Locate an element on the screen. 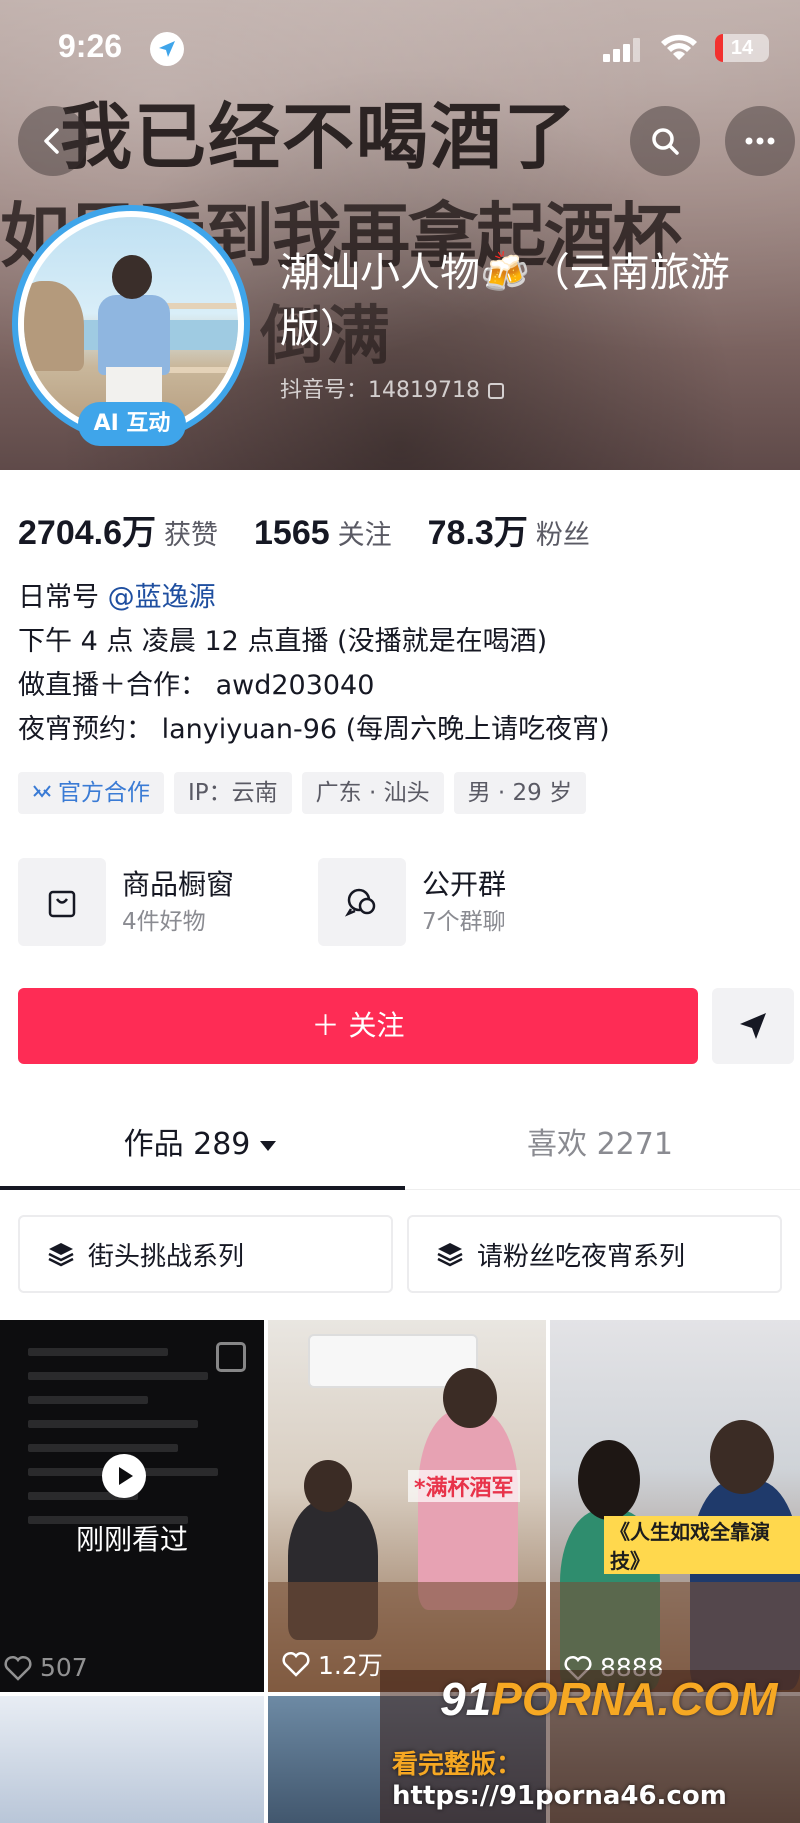 This screenshot has height=1823, width=800. content-tabs: 作品 289 喜欢 2271 is located at coordinates (400, 1150).